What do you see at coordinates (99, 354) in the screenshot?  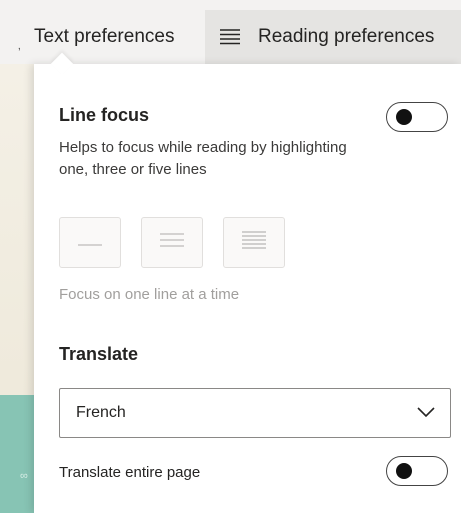 I see `translate-title: Translate` at bounding box center [99, 354].